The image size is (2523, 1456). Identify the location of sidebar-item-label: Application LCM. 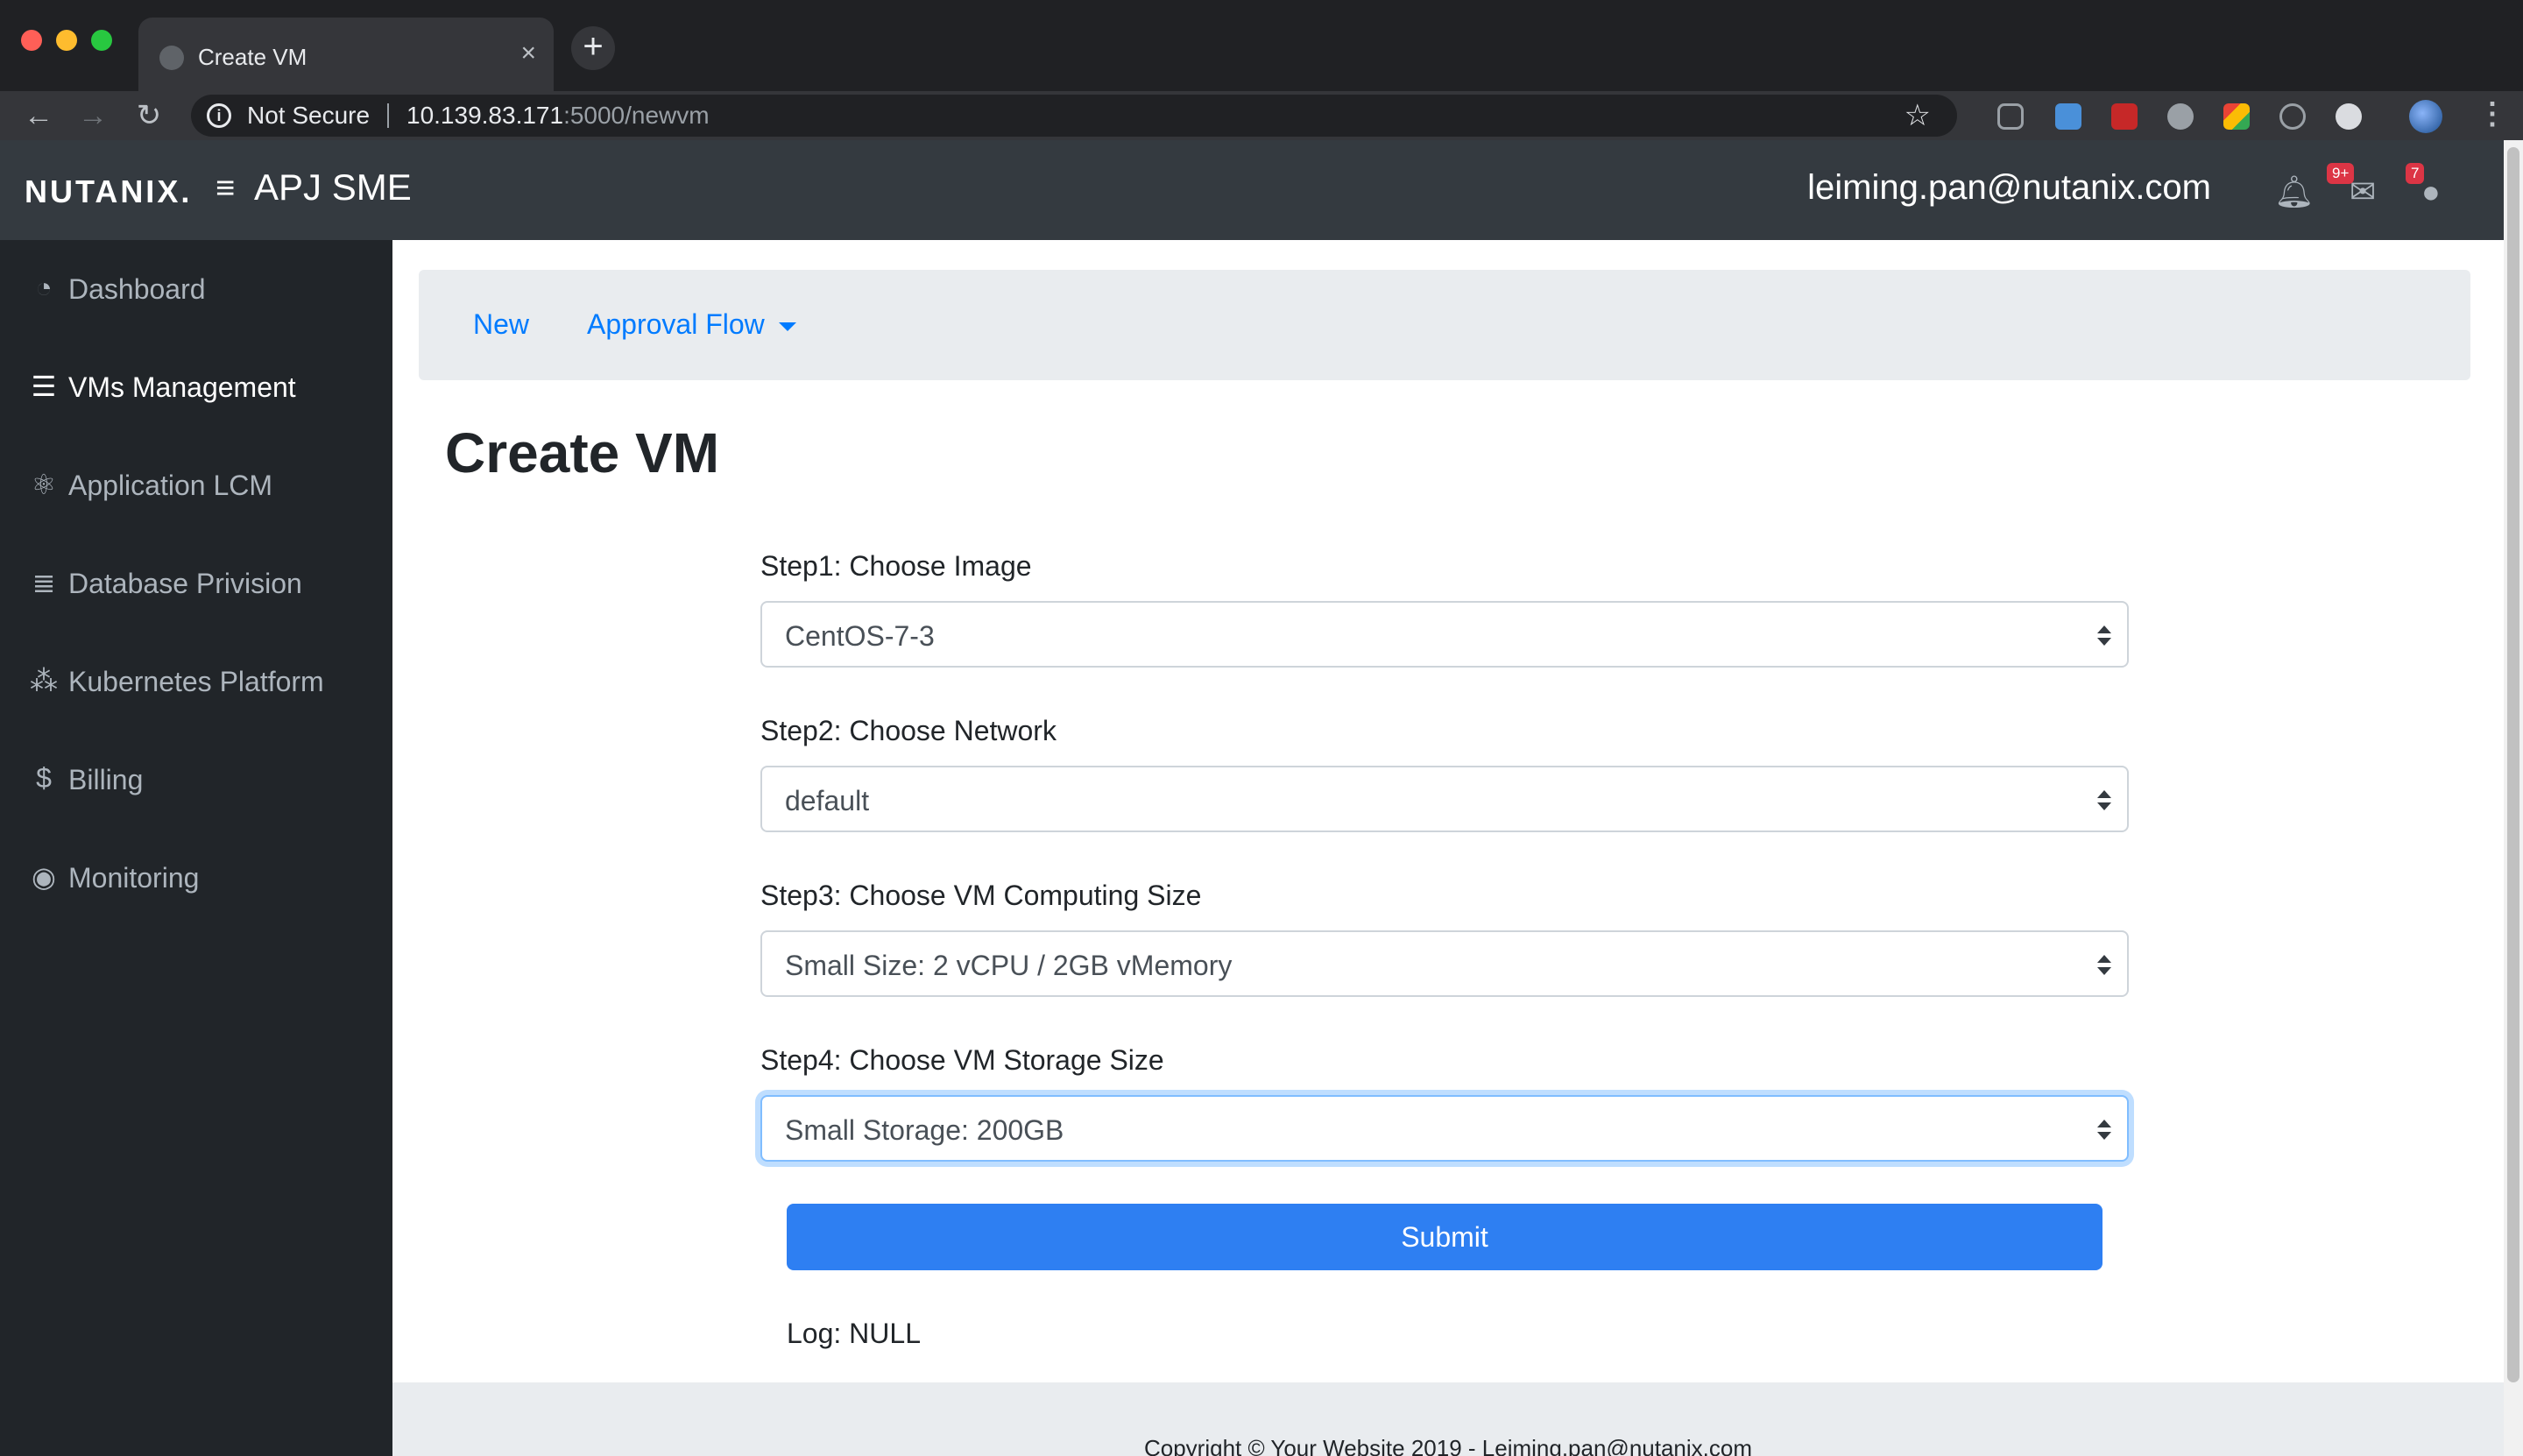
(170, 485).